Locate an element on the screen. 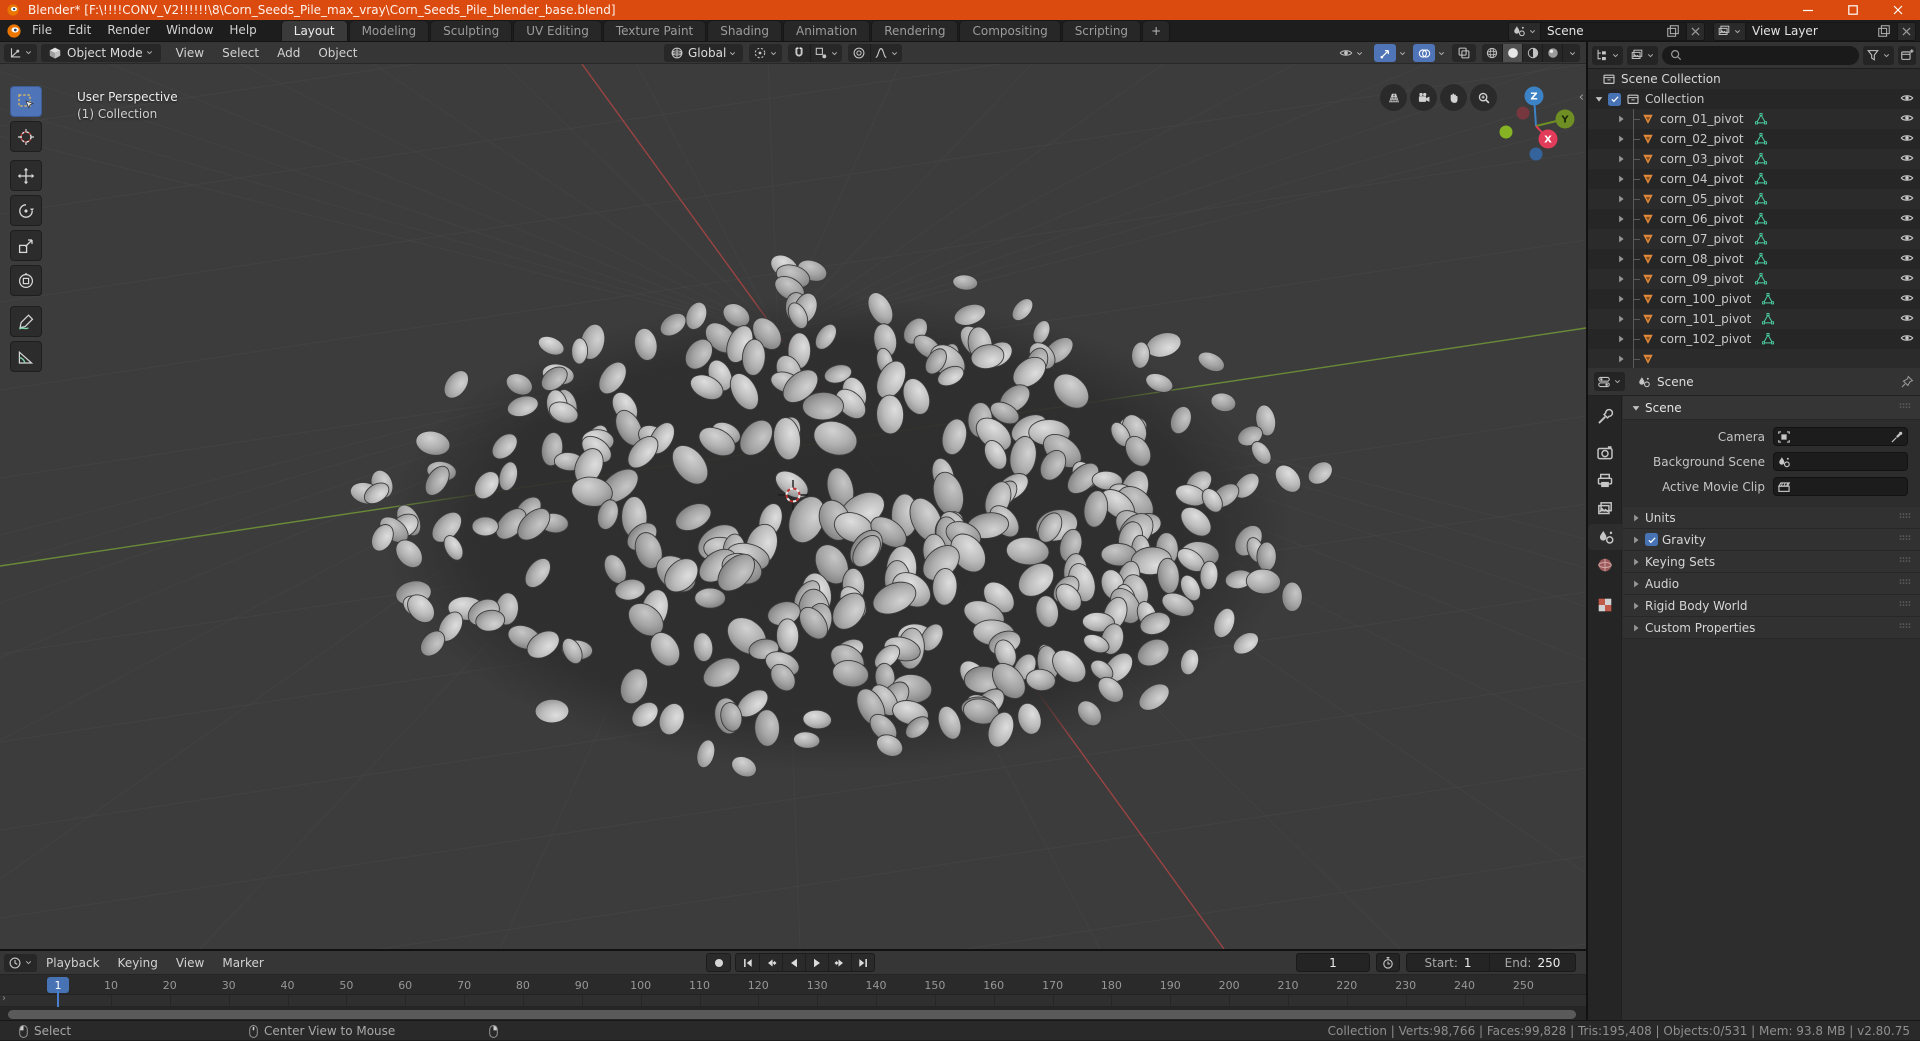  timeline-menu-view: View is located at coordinates (190, 963).